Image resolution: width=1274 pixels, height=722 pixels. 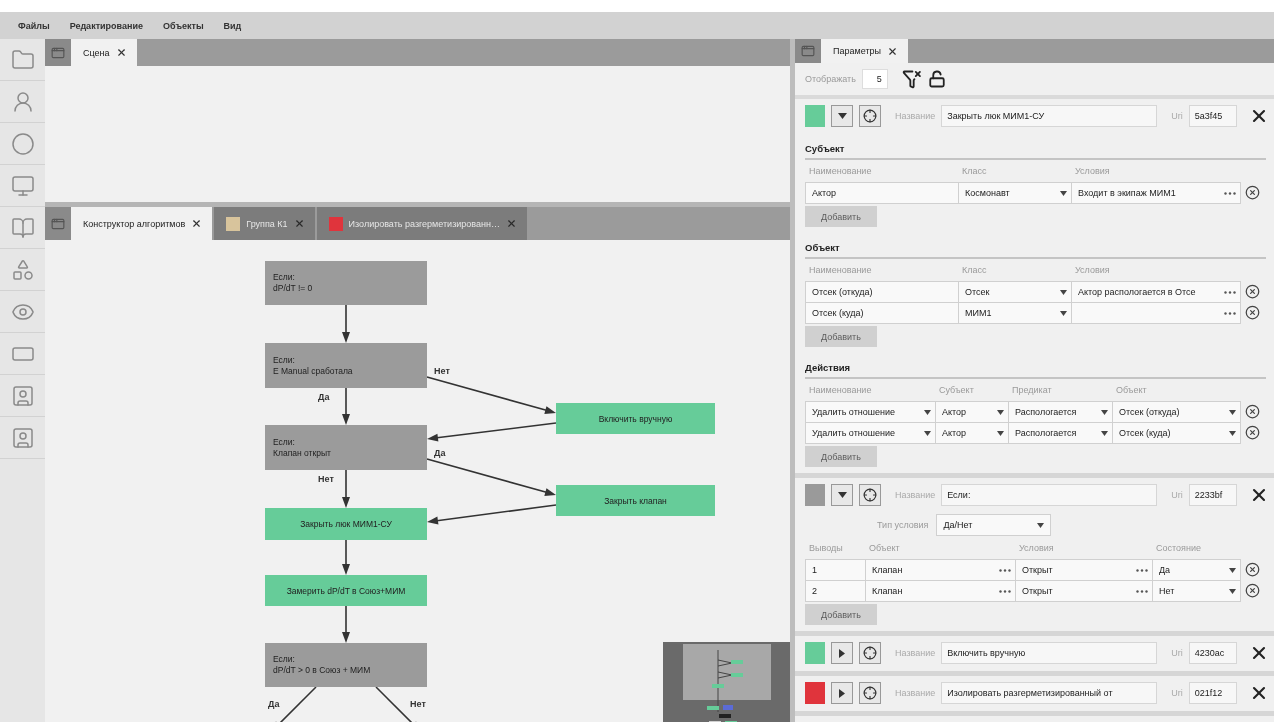 I want to click on text-field: Отсек (откуда), so click(x=882, y=292).